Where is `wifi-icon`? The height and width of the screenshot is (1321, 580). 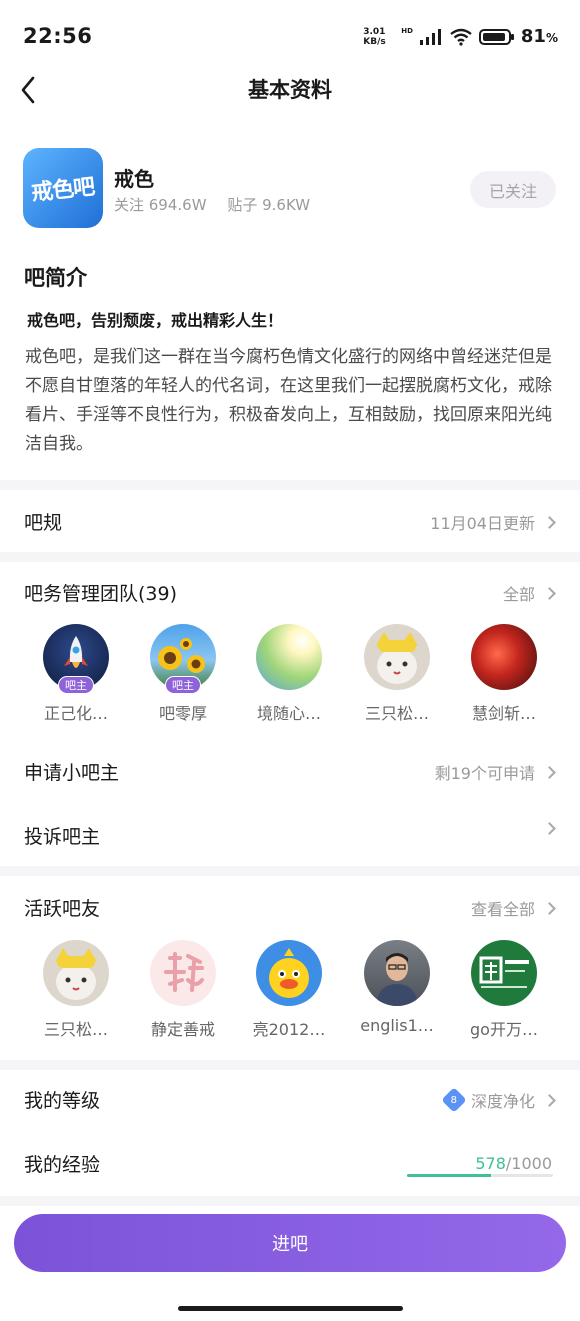
wifi-icon is located at coordinates (461, 37).